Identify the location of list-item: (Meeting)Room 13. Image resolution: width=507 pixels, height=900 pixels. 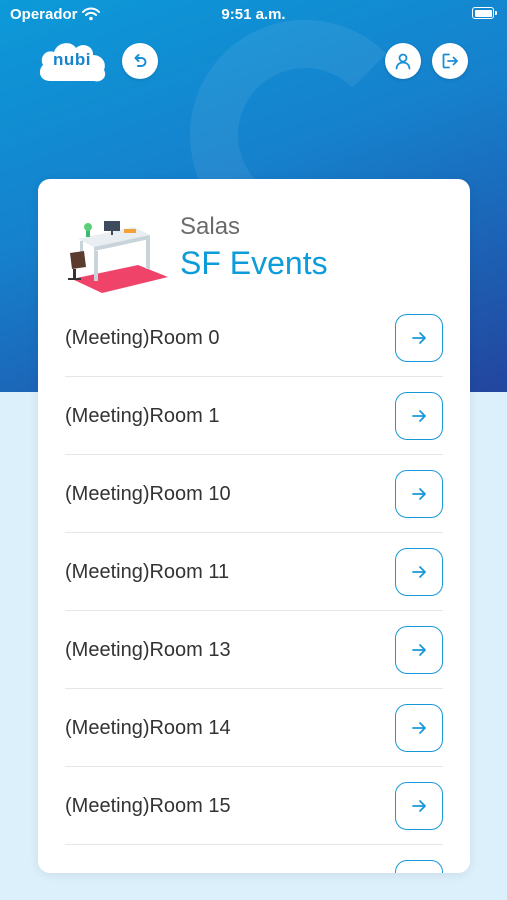
(254, 650).